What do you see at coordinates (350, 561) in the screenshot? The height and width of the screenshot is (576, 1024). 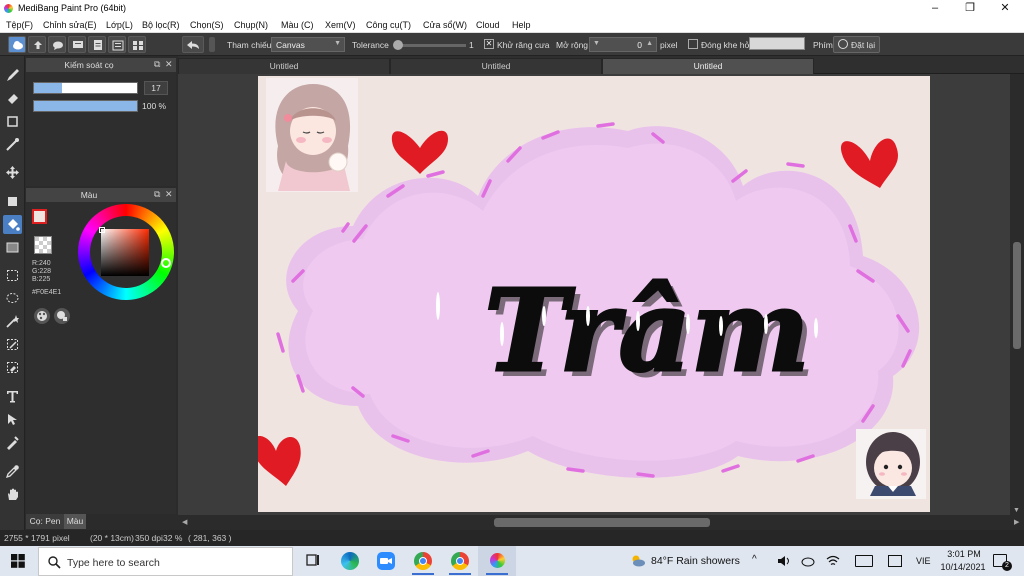 I see `edge-browser-icon` at bounding box center [350, 561].